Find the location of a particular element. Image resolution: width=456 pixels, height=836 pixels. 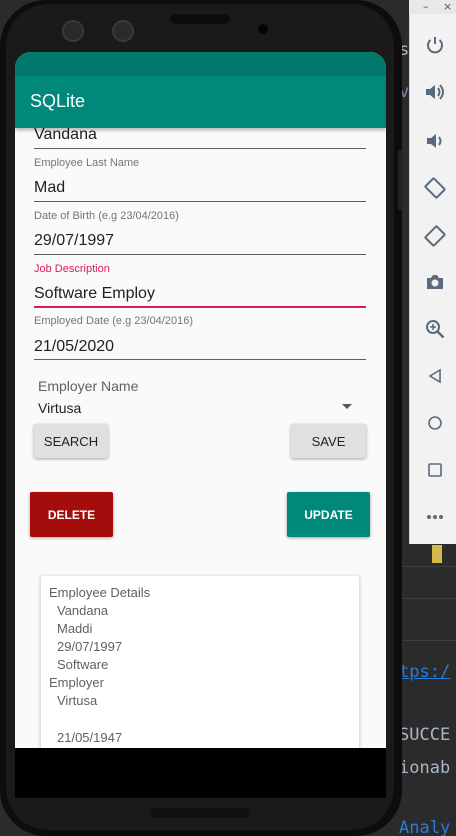

app-bar: SQLite is located at coordinates (200, 102).